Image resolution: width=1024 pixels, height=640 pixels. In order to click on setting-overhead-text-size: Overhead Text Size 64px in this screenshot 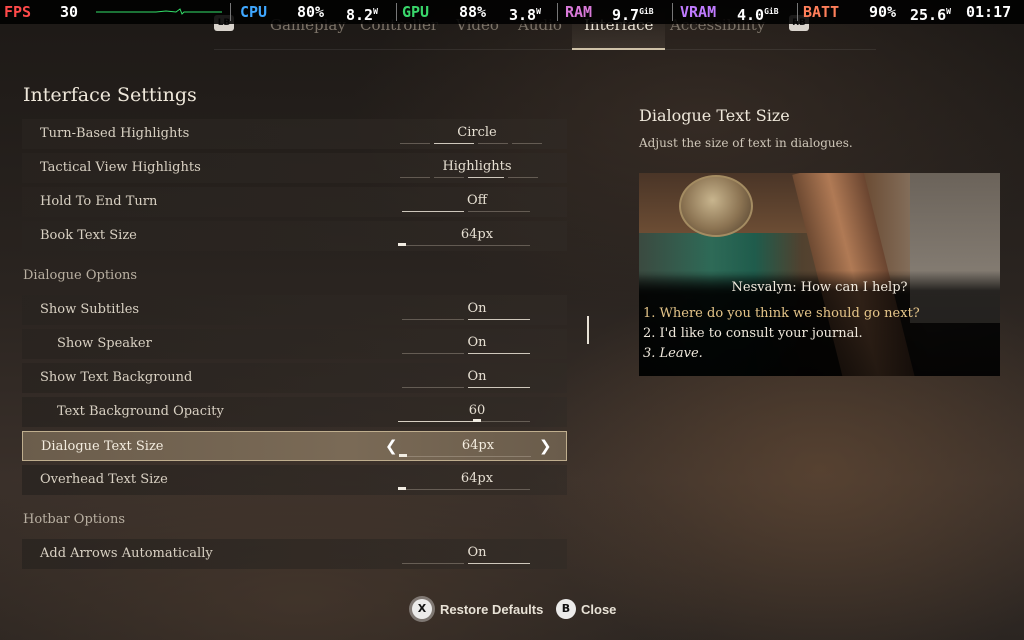, I will do `click(294, 480)`.